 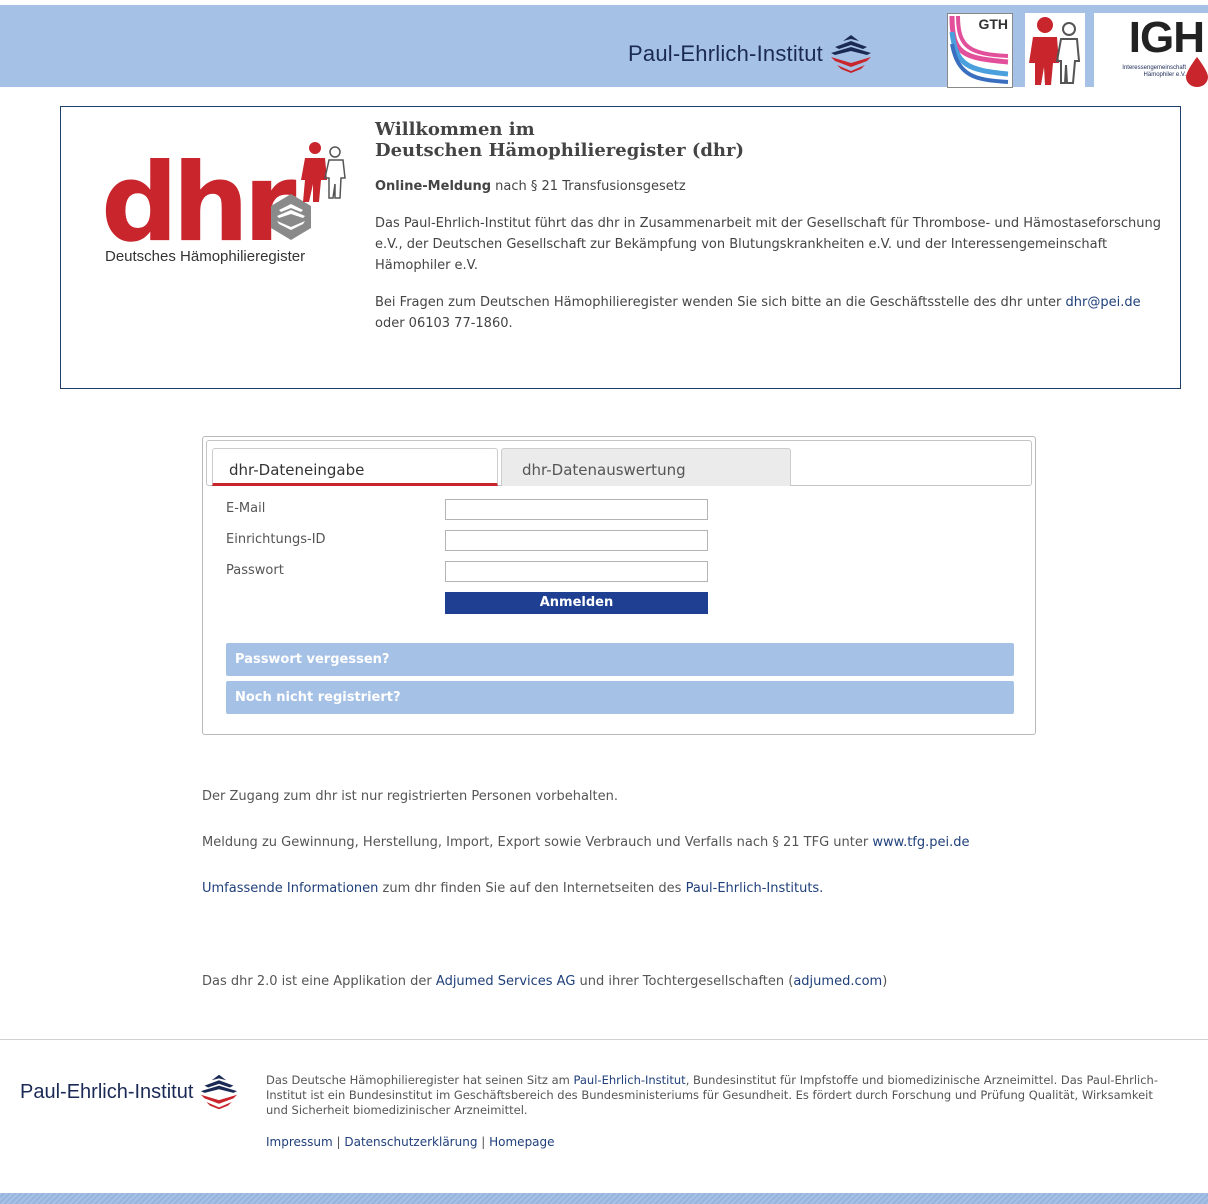 What do you see at coordinates (980, 50) in the screenshot?
I see `gth-logo: GTH` at bounding box center [980, 50].